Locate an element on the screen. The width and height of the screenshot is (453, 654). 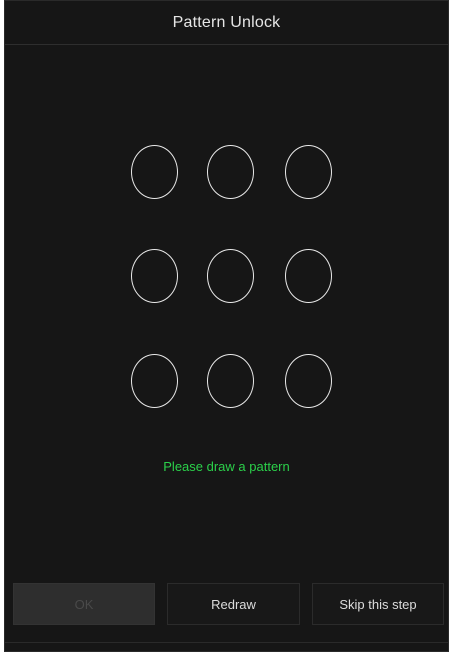
skip-step-button: Skip this step is located at coordinates (378, 604).